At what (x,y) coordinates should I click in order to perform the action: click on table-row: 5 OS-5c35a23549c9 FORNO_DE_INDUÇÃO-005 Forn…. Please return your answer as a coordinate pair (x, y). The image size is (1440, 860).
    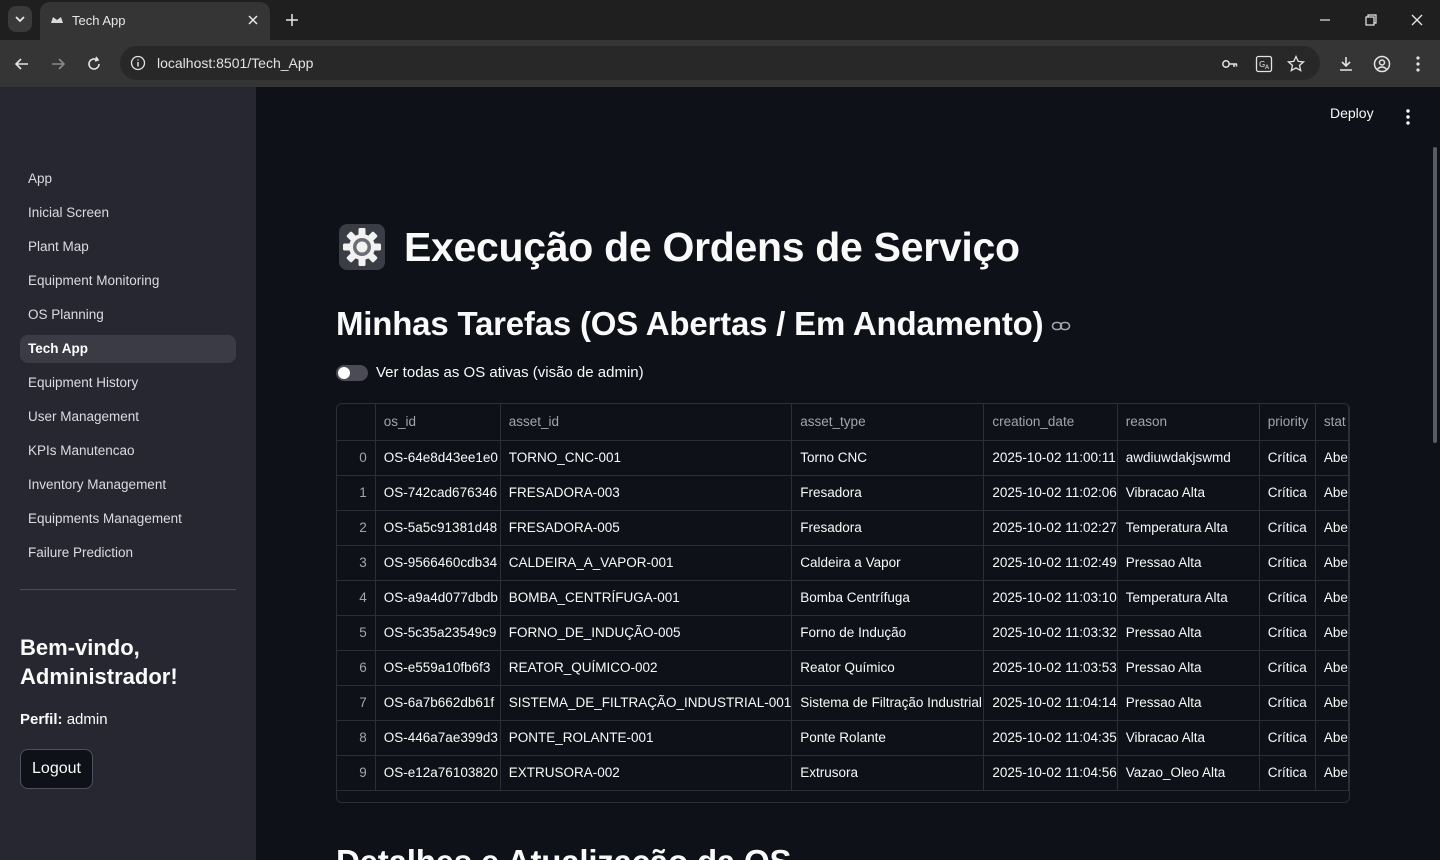
    Looking at the image, I should click on (843, 633).